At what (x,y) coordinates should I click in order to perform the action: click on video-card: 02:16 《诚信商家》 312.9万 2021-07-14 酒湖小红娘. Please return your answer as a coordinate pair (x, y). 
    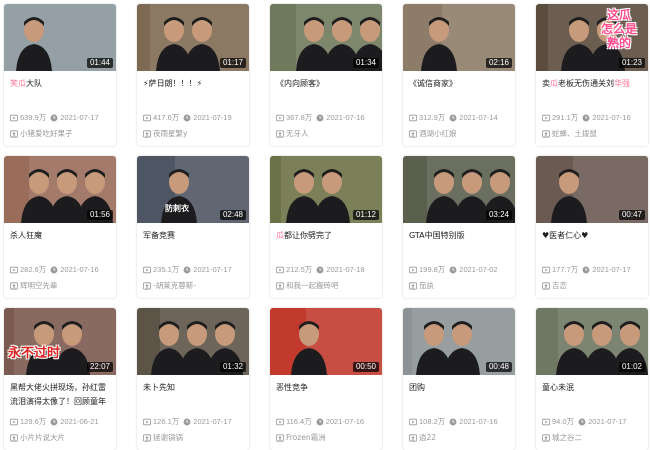
    Looking at the image, I should click on (459, 75).